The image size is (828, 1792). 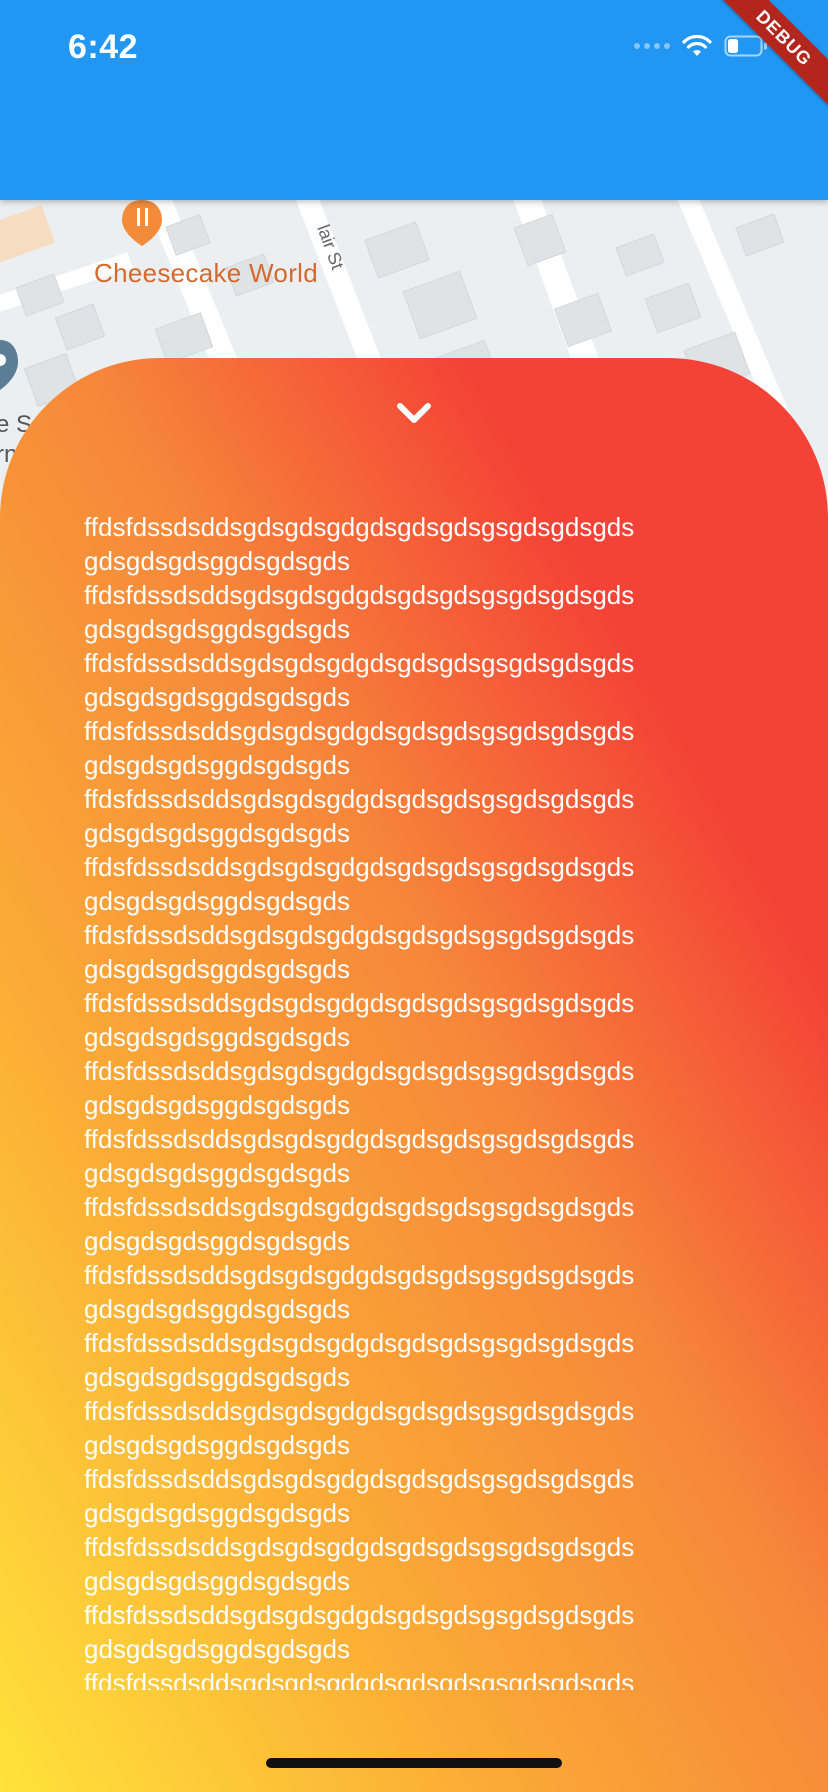 I want to click on status-icons, so click(x=701, y=46).